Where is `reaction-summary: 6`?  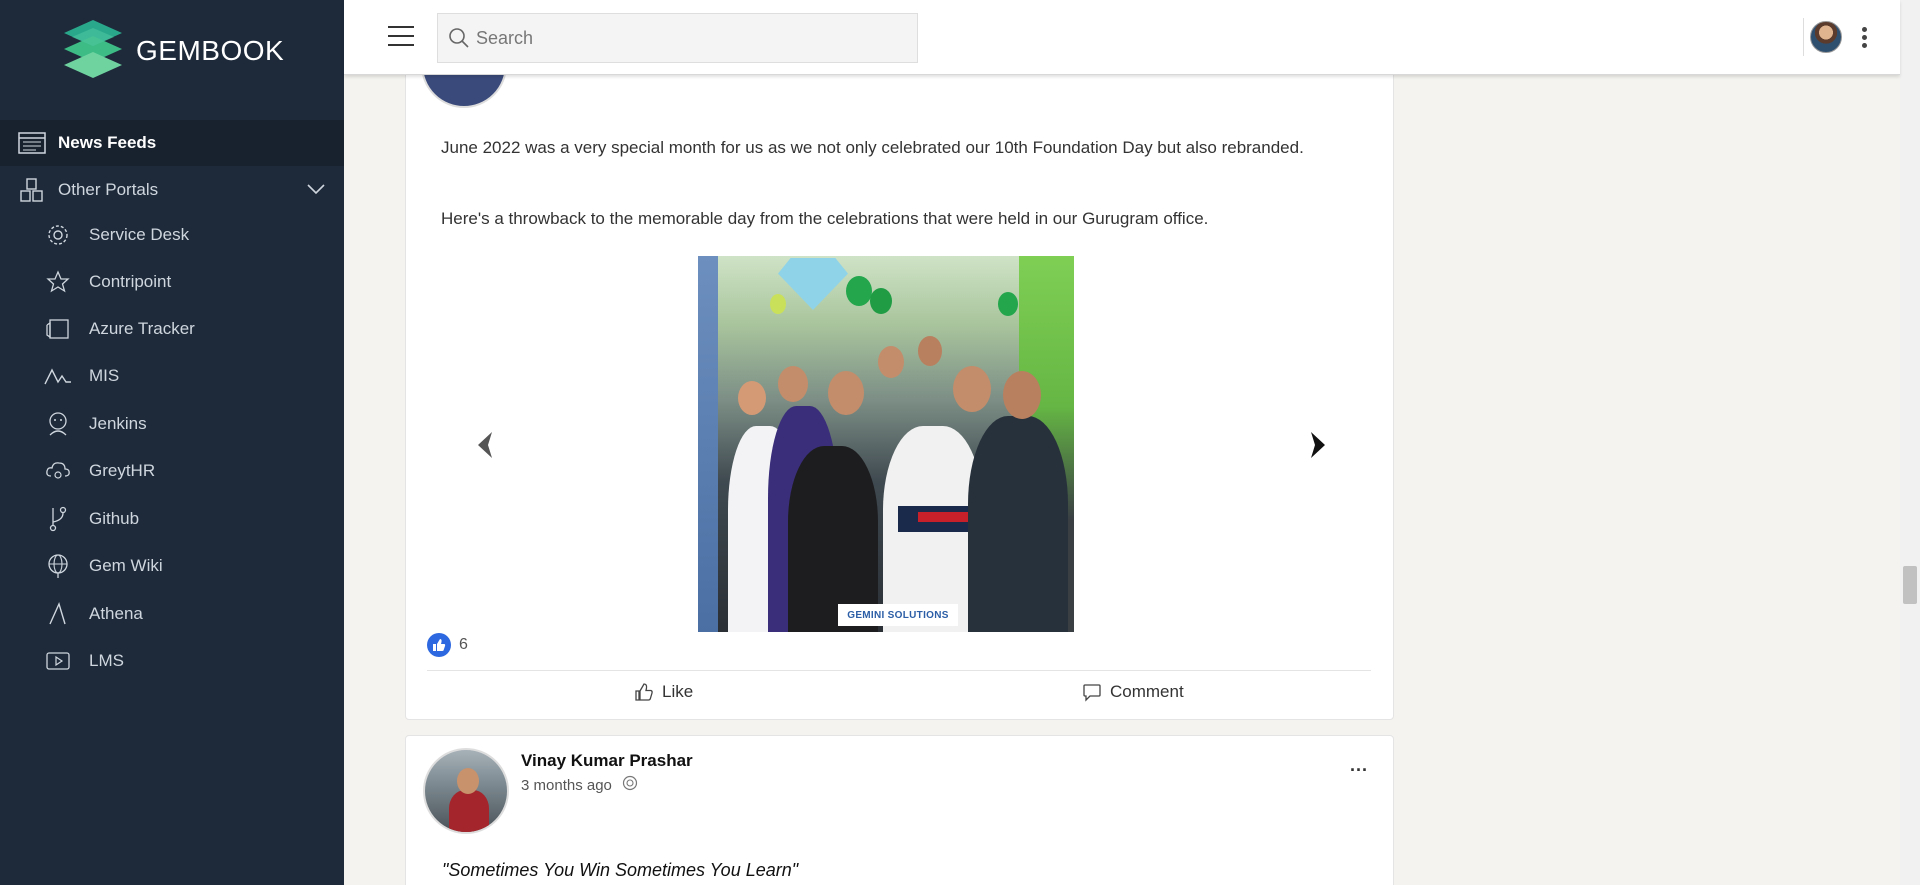
reaction-summary: 6 is located at coordinates (447, 645).